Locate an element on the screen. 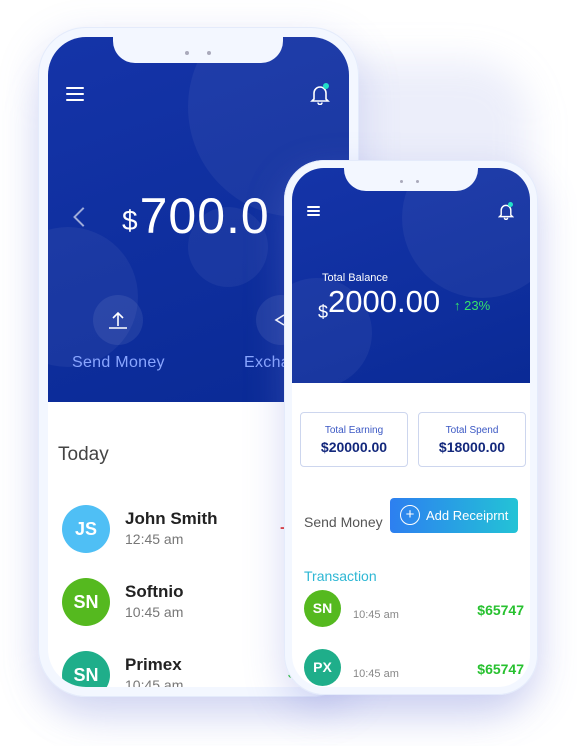 Image resolution: width=577 pixels, height=746 pixels. section-title-today: Today is located at coordinates (83, 454).